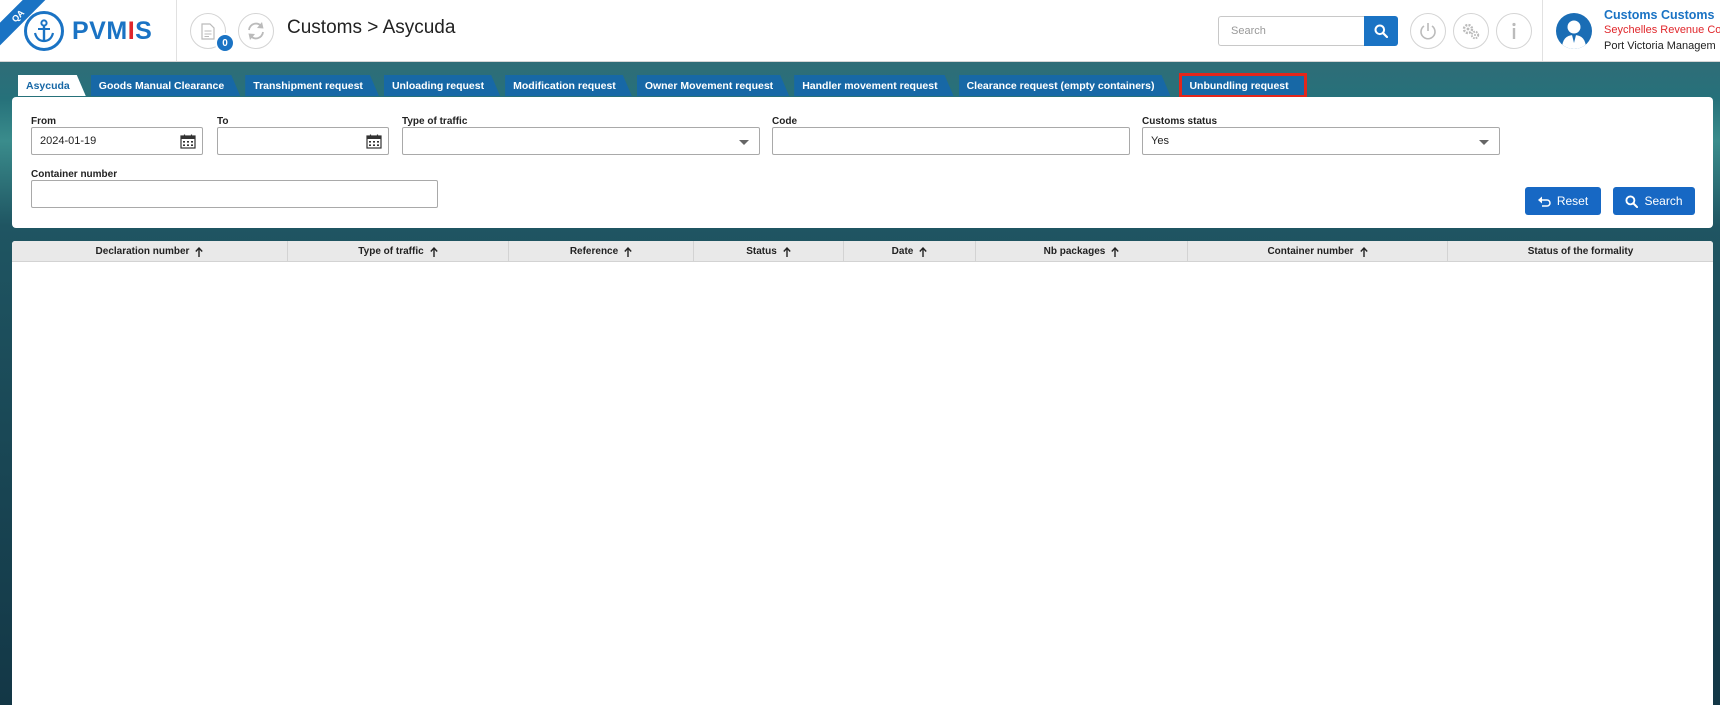 The height and width of the screenshot is (705, 1720). I want to click on power-icon, so click(1428, 31).